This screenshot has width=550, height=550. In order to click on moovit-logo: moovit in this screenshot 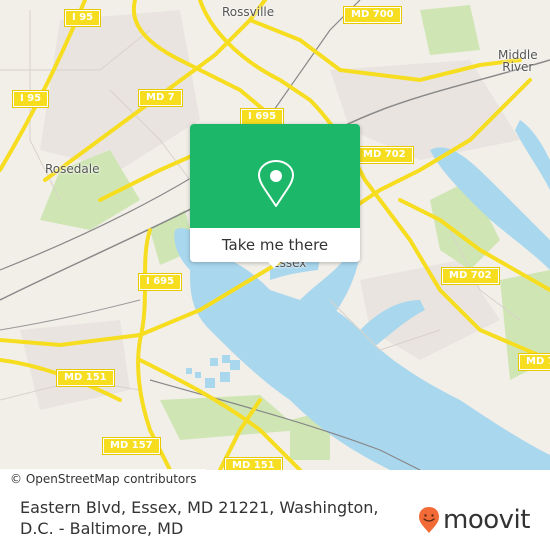, I will do `click(474, 520)`.